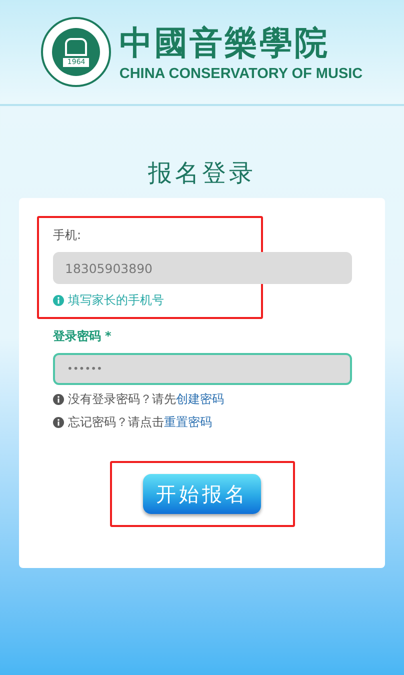  I want to click on help-link: 创建密码, so click(200, 399).